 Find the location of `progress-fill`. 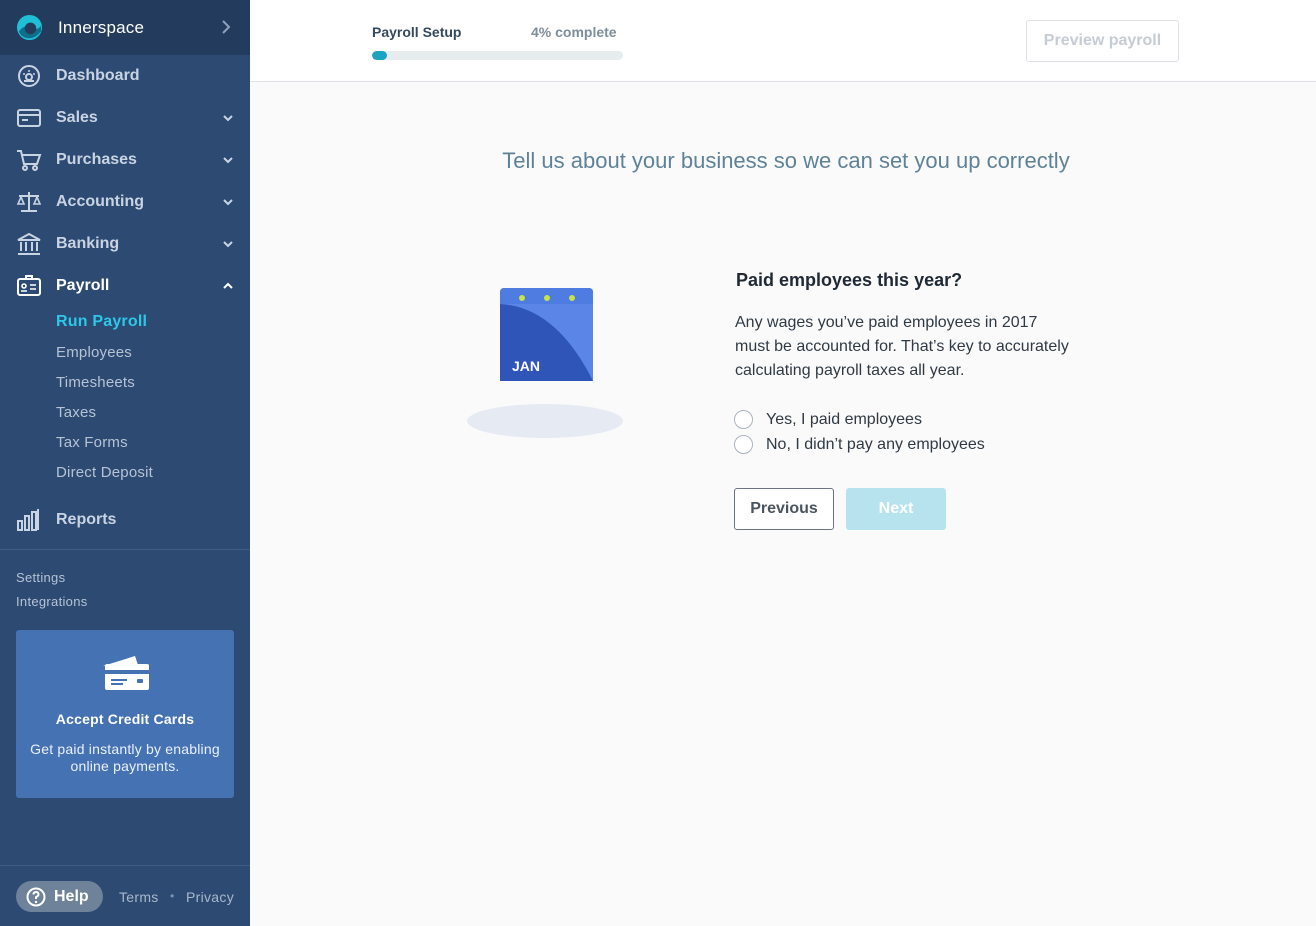

progress-fill is located at coordinates (380, 55).